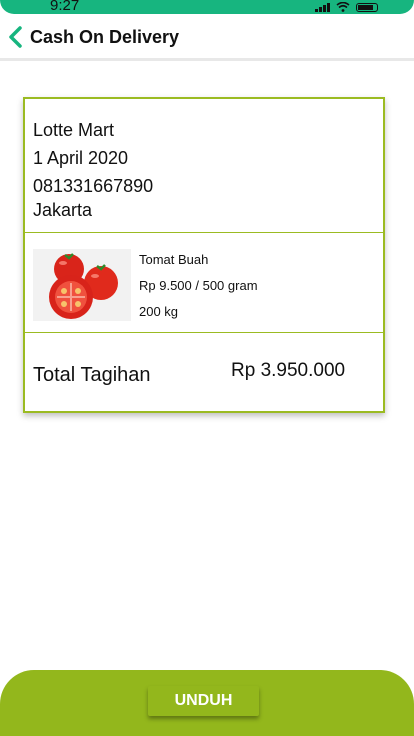 Image resolution: width=414 pixels, height=736 pixels. Describe the element at coordinates (82, 285) in the screenshot. I see `tomato-image` at that location.